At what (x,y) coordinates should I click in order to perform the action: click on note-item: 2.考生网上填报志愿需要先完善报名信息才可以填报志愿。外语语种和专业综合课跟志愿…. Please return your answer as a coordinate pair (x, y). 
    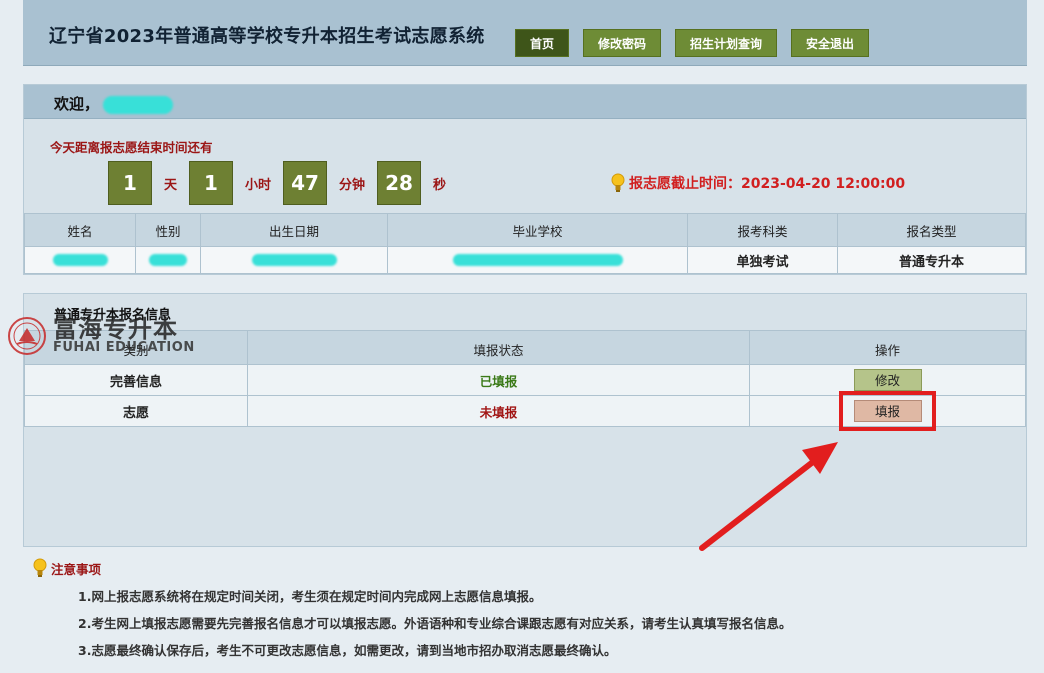
    Looking at the image, I should click on (435, 623).